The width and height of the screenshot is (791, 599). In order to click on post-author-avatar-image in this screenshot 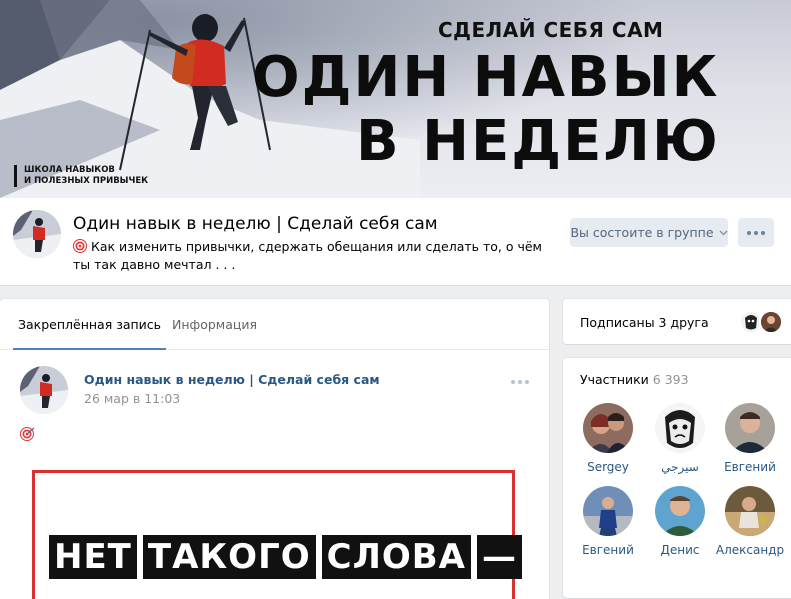, I will do `click(44, 390)`.